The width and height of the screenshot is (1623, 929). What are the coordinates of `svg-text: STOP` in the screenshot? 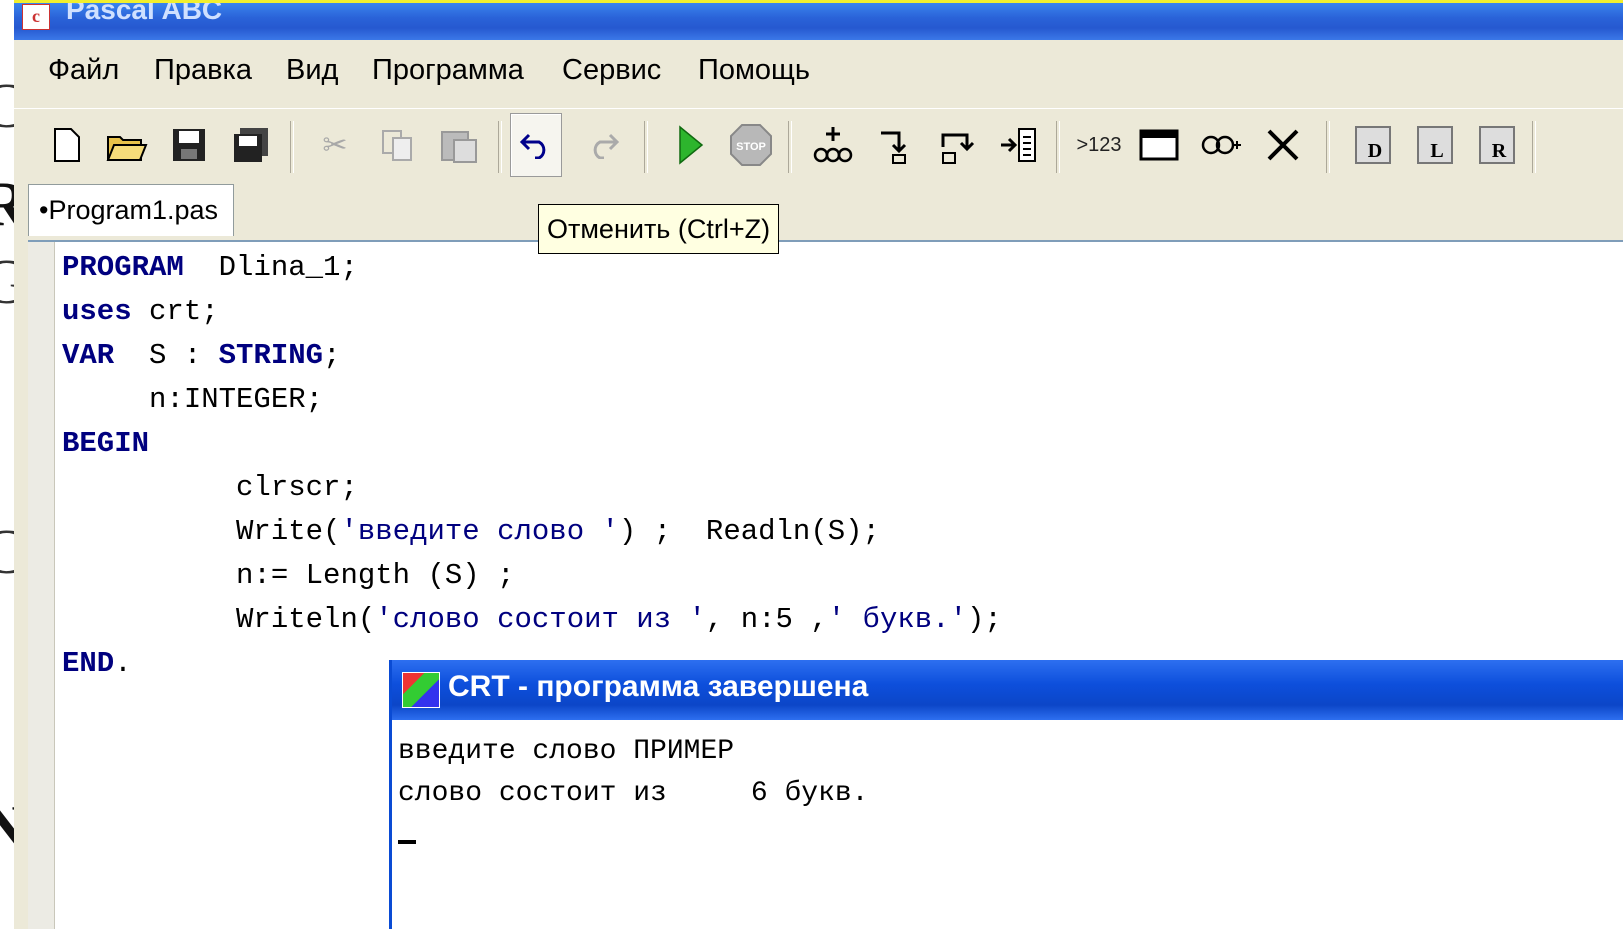 It's located at (751, 147).